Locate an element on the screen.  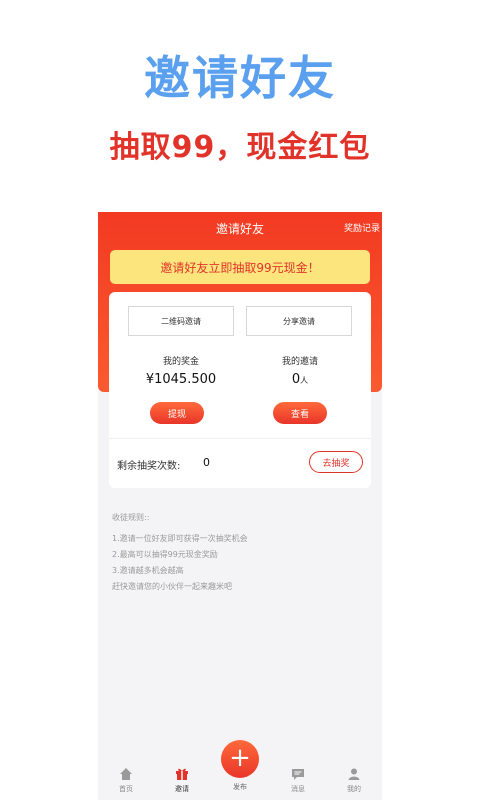
tab-messages-label: 消息 is located at coordinates (298, 789).